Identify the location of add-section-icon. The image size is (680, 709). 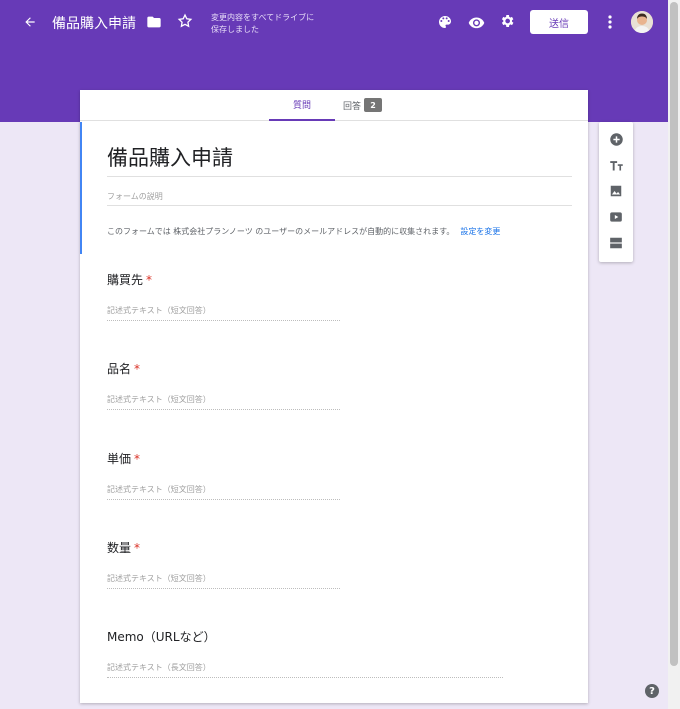
(616, 243).